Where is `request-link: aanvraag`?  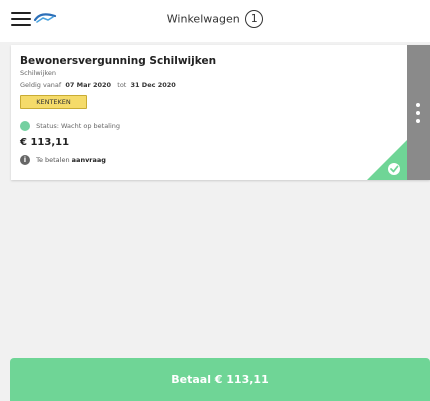 request-link: aanvraag is located at coordinates (89, 160).